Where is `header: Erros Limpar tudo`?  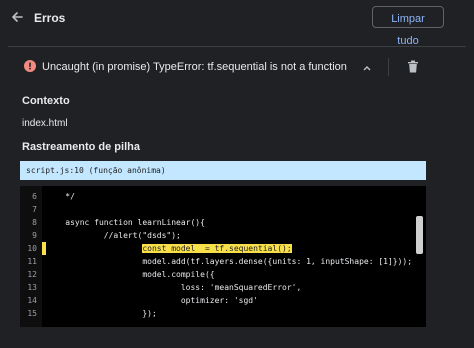
header: Erros Limpar tudo is located at coordinates (237, 23).